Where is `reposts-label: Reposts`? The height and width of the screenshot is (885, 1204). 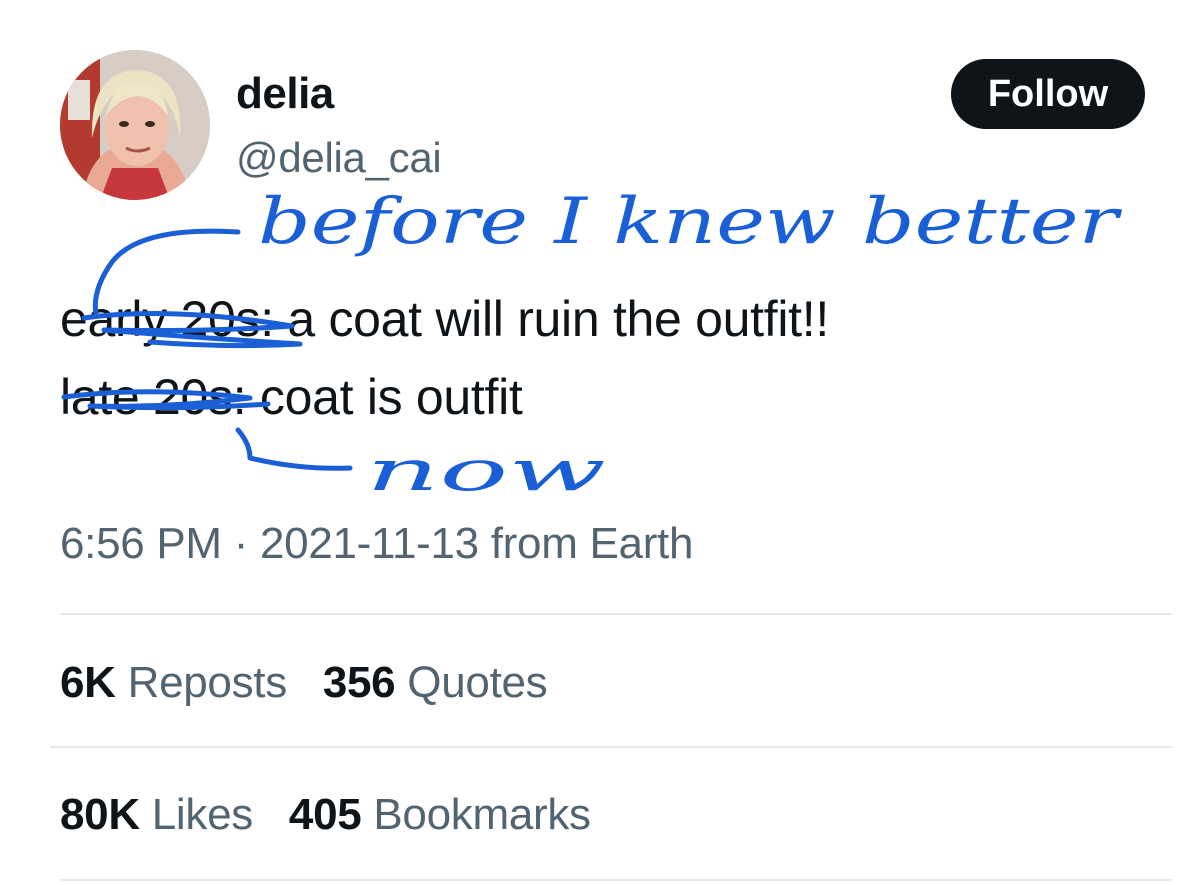 reposts-label: Reposts is located at coordinates (207, 682).